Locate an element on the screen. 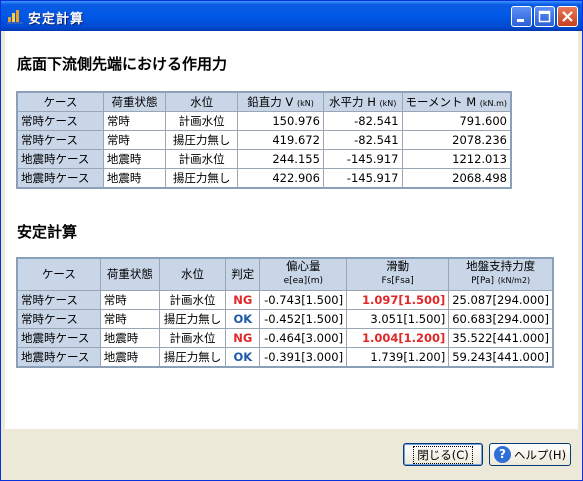  table-cell: 1212.013 is located at coordinates (456, 159).